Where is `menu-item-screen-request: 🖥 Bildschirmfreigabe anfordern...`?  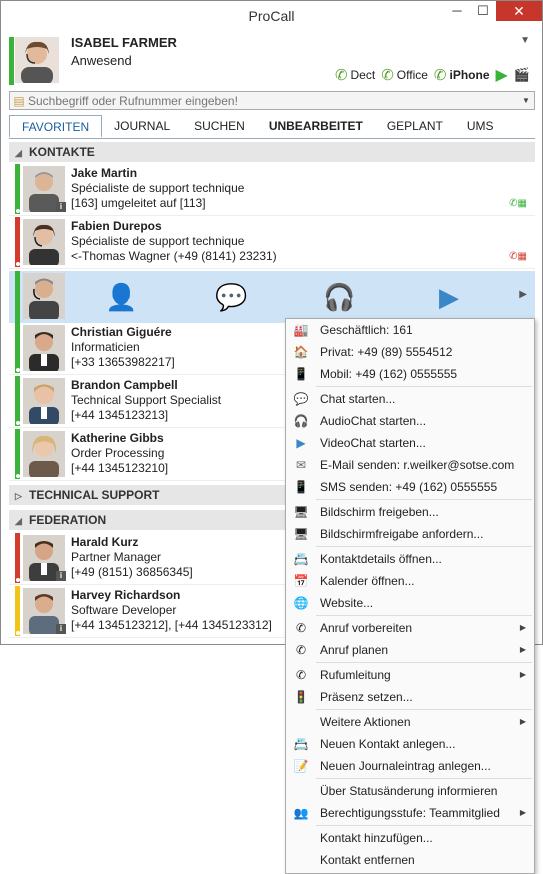
menu-item-screen-request: 🖥 Bildschirmfreigabe anfordern... is located at coordinates (410, 534).